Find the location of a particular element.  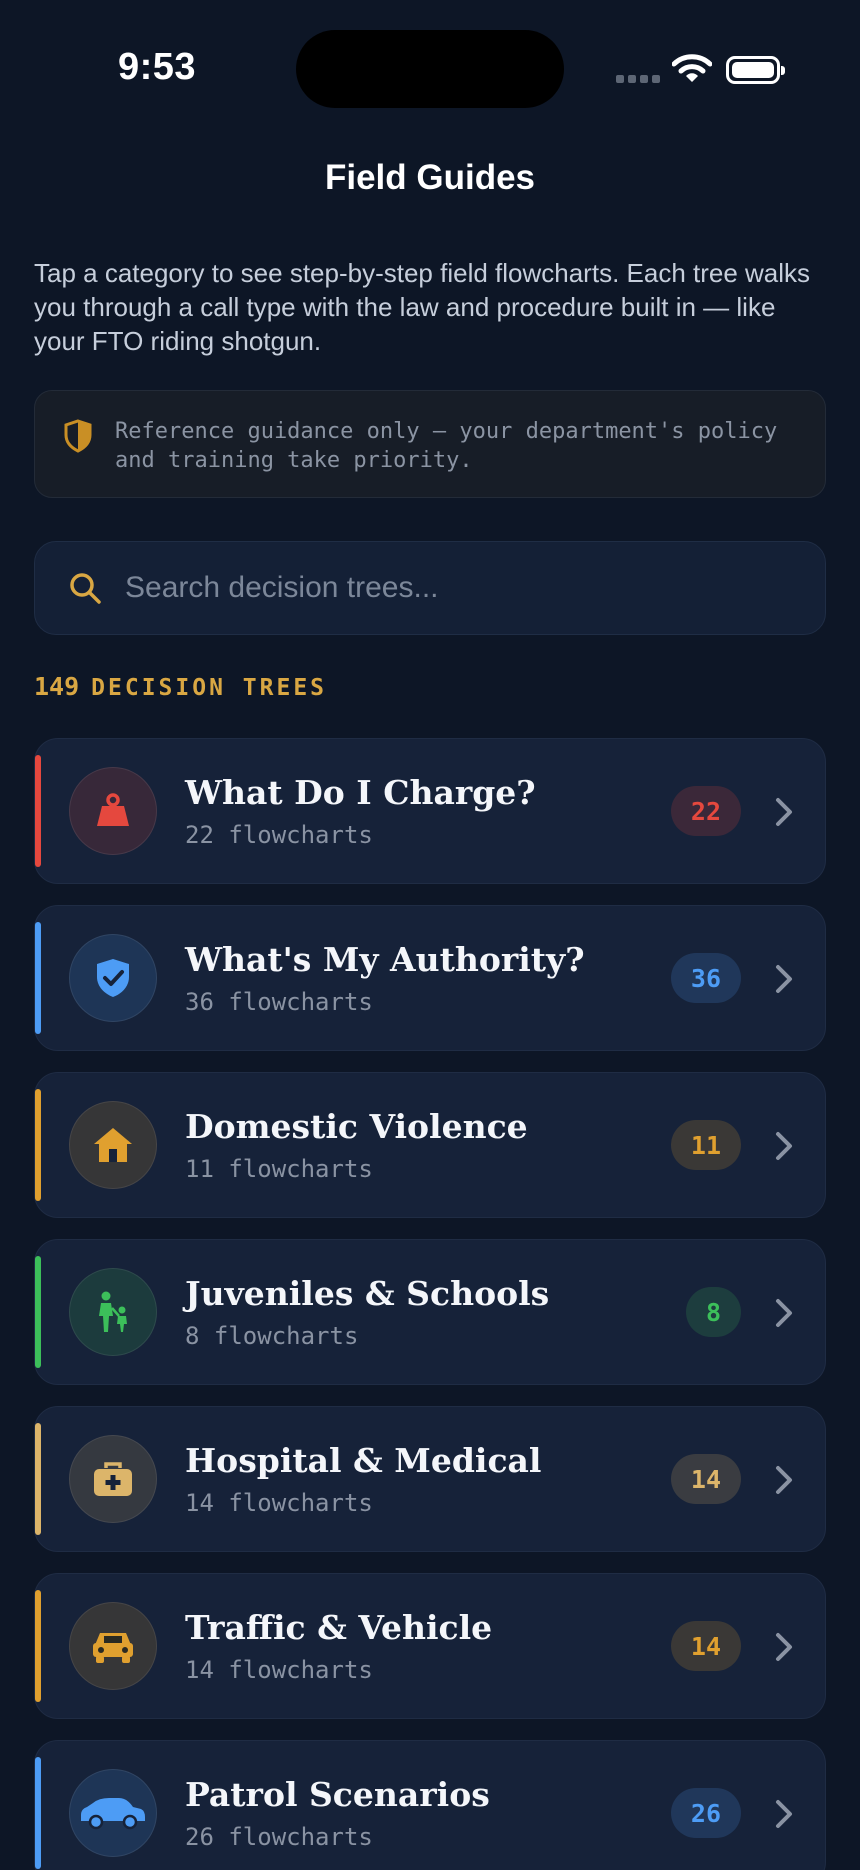

house-icon is located at coordinates (113, 1145).